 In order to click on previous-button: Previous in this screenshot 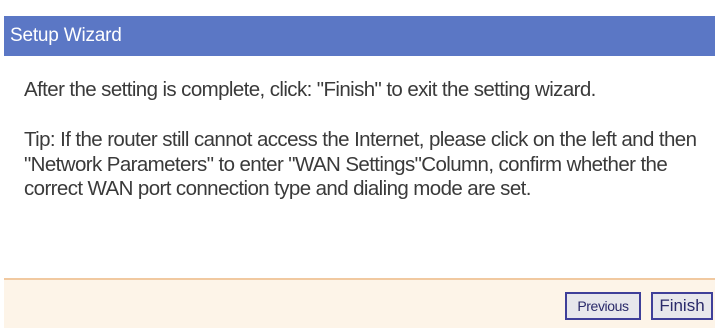, I will do `click(603, 306)`.